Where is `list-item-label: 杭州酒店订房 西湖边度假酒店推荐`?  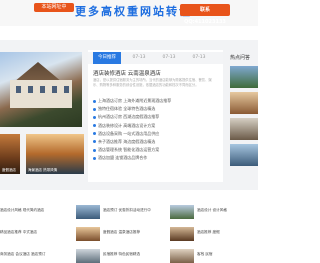 list-item-label: 杭州酒店订房 西湖边度假酒店推荐 is located at coordinates (128, 116).